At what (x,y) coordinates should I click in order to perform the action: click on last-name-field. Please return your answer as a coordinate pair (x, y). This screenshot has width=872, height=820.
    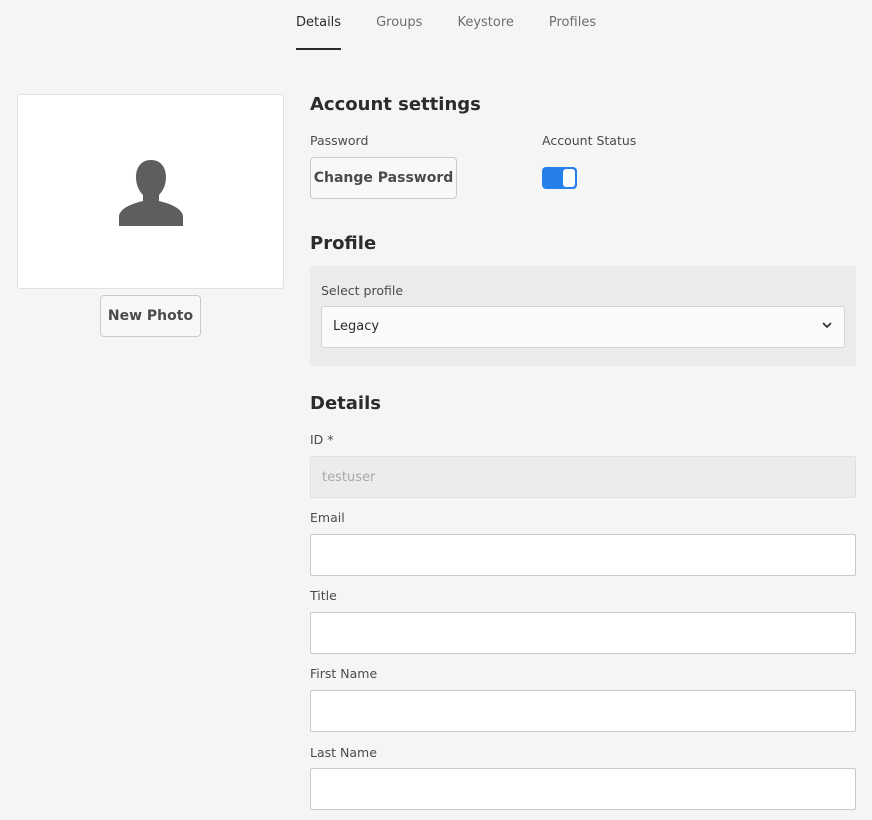
    Looking at the image, I should click on (583, 789).